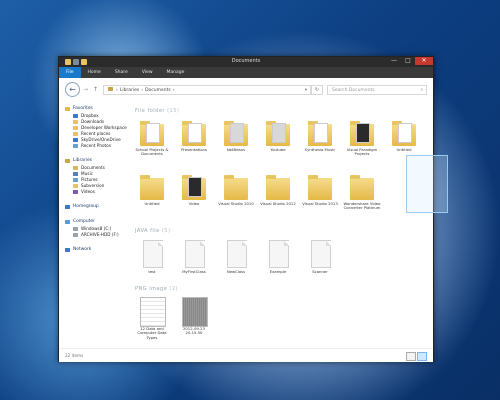 Image resolution: width=500 pixels, height=400 pixels. Describe the element at coordinates (129, 90) in the screenshot. I see `breadcrumb-libraries: Libraries` at that location.